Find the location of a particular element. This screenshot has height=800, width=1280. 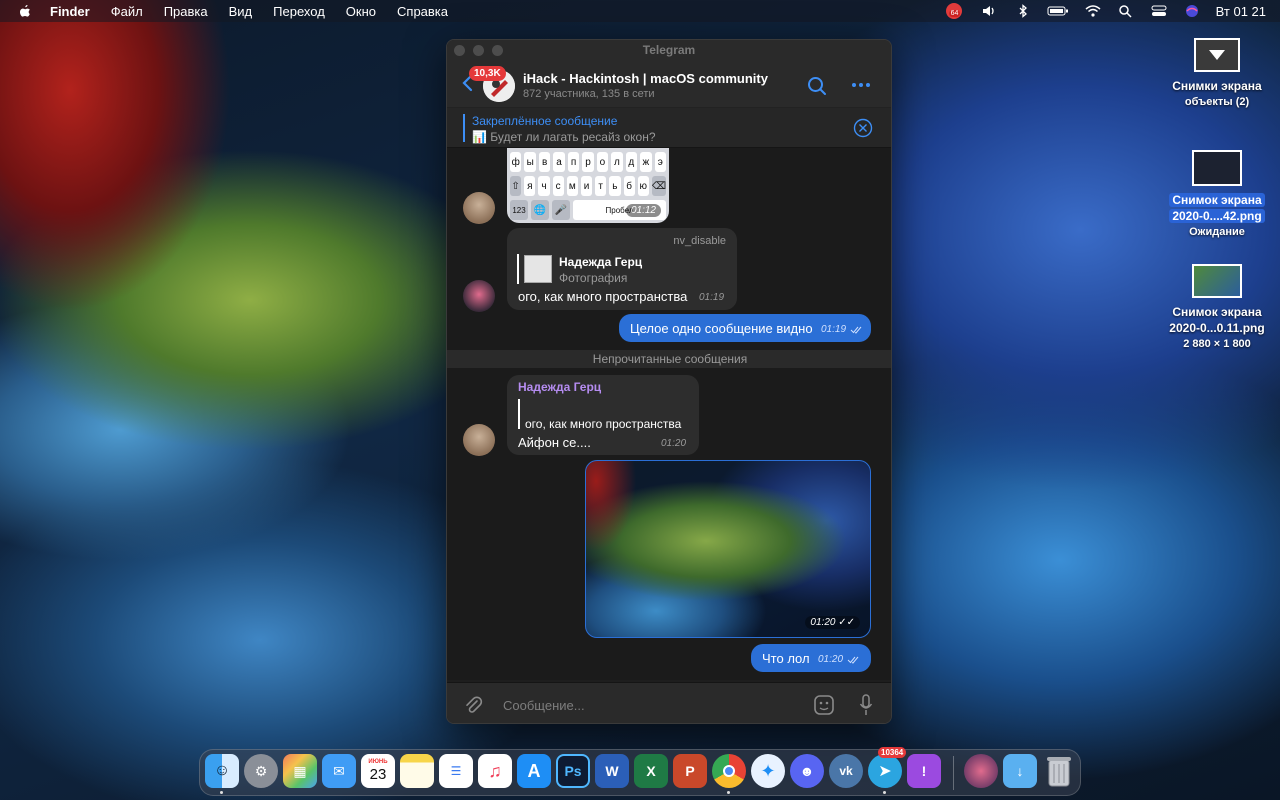

message-input is located at coordinates (653, 705).